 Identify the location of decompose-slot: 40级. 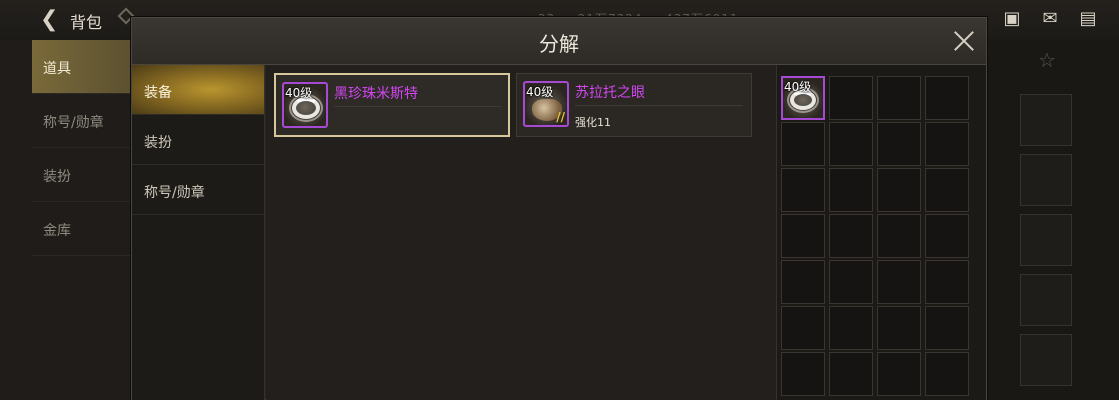
(803, 98).